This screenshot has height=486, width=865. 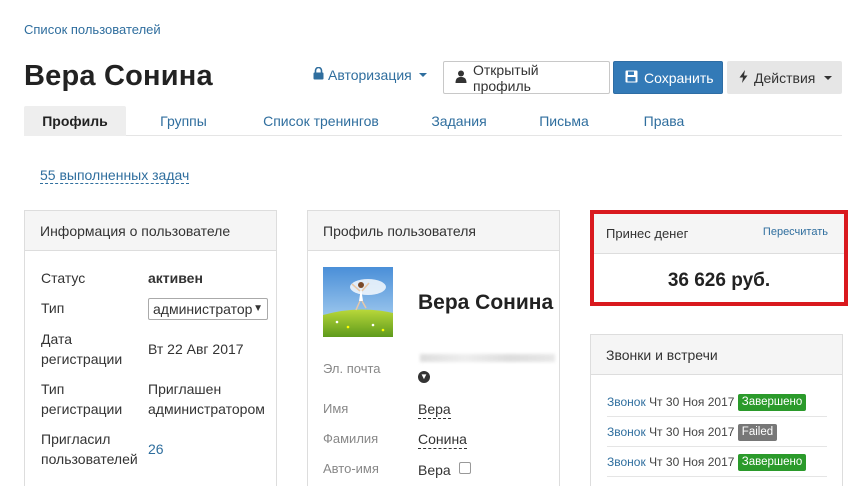 I want to click on status-badge: Failed, so click(x=757, y=433).